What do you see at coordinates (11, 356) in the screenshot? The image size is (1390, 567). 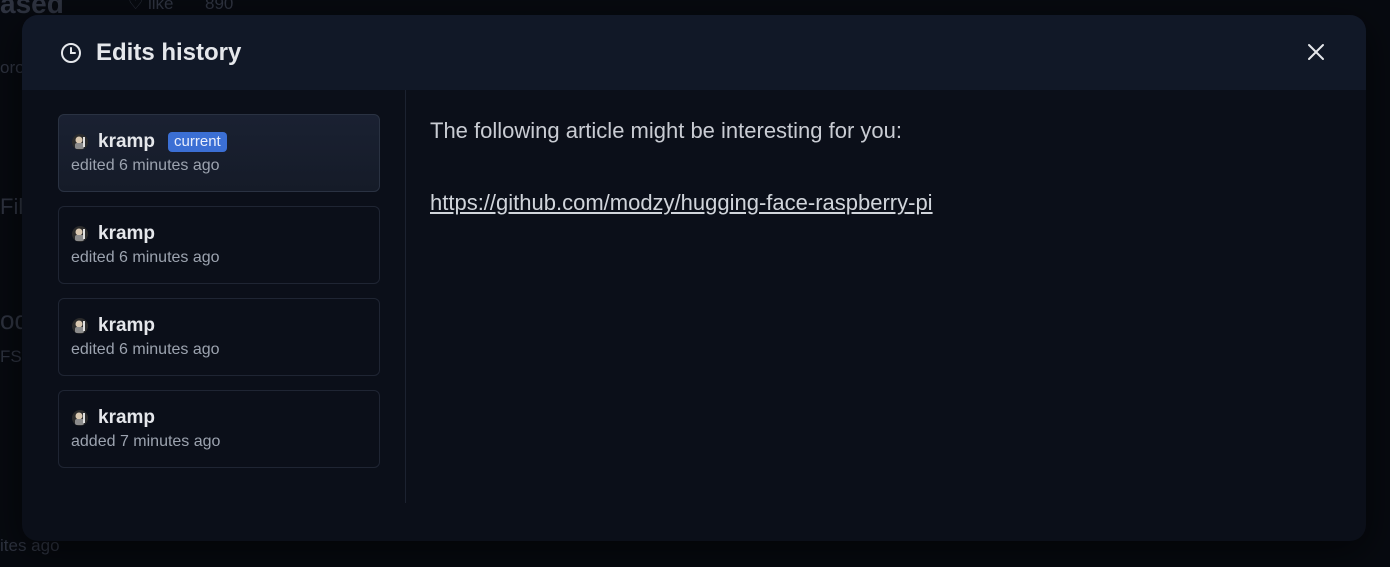 I see `background-text: FS` at bounding box center [11, 356].